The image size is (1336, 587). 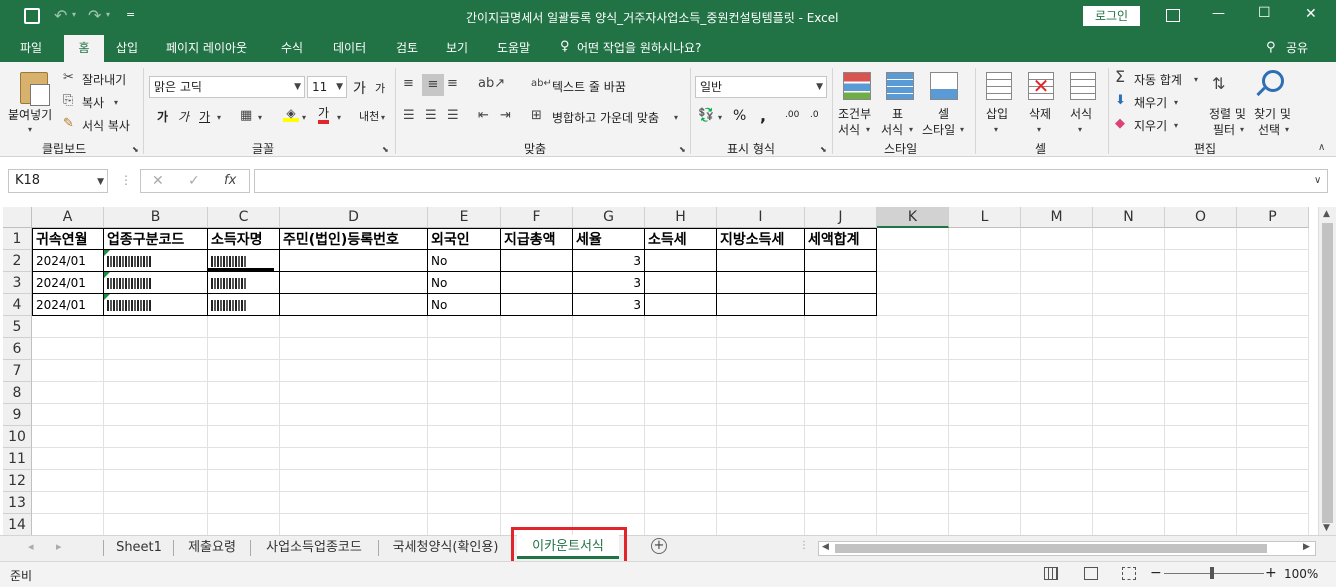 I want to click on row-header: 2, so click(x=17, y=261).